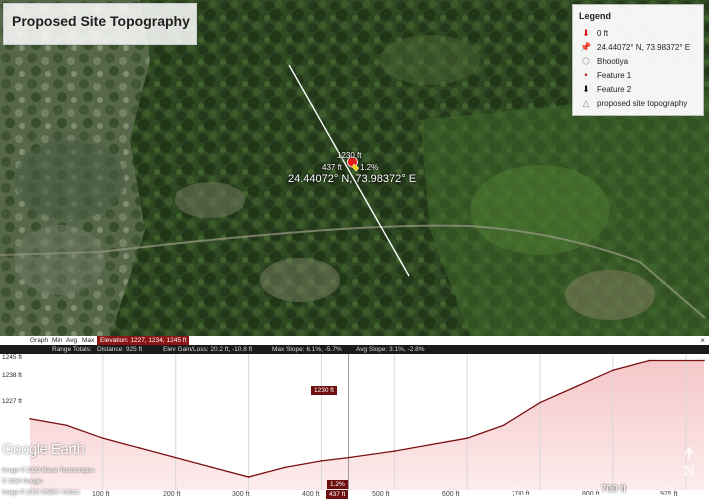  I want to click on map-title: Proposed Site Topography, so click(101, 21).